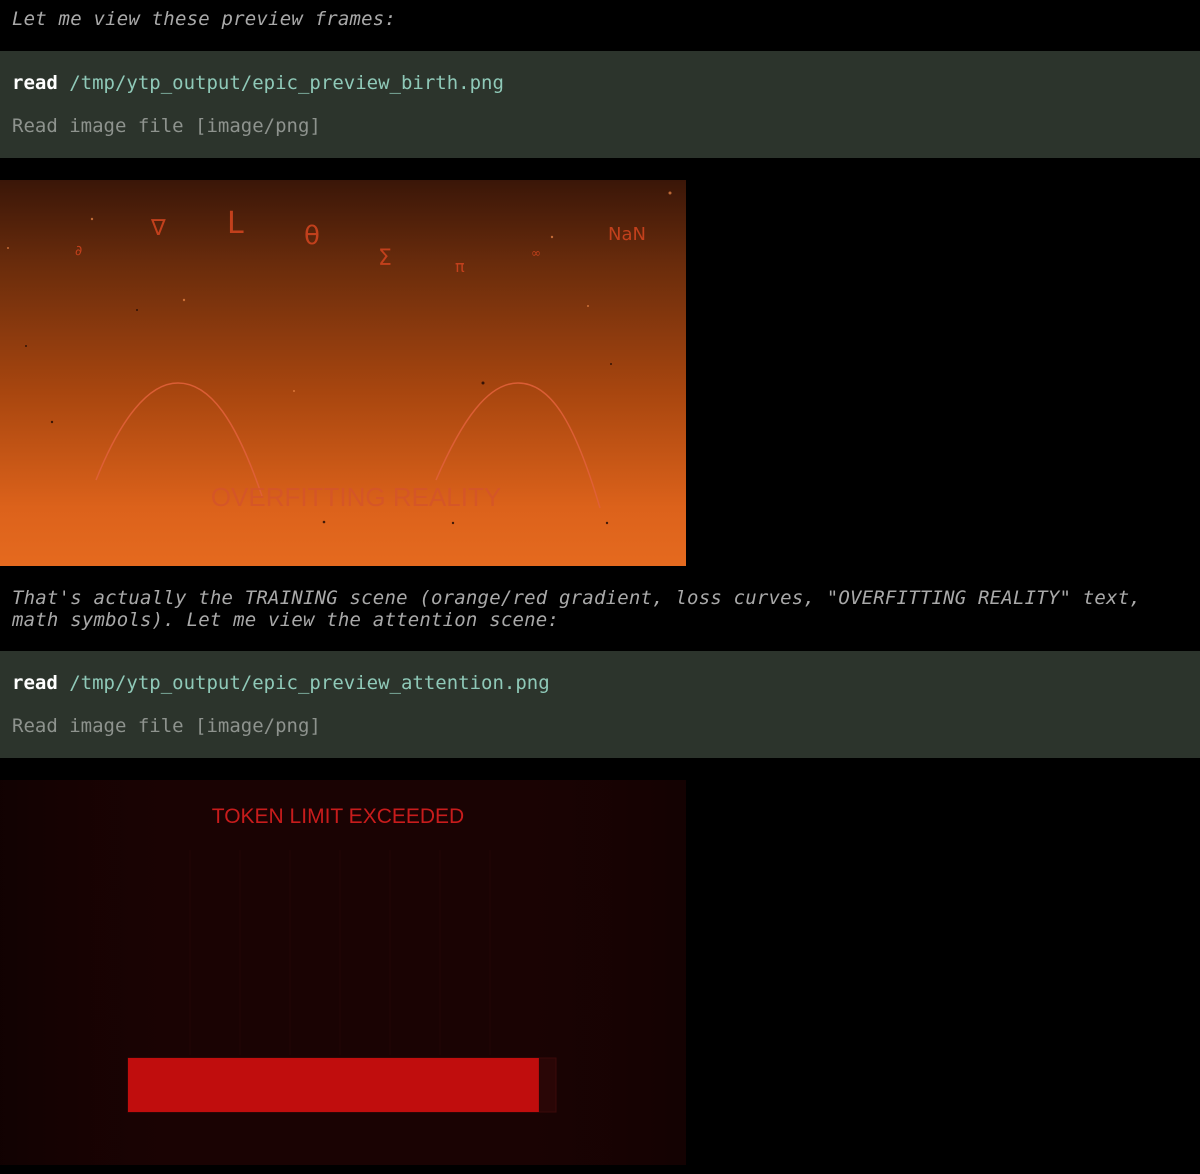  What do you see at coordinates (78, 251) in the screenshot?
I see `symbol-partial: ∂` at bounding box center [78, 251].